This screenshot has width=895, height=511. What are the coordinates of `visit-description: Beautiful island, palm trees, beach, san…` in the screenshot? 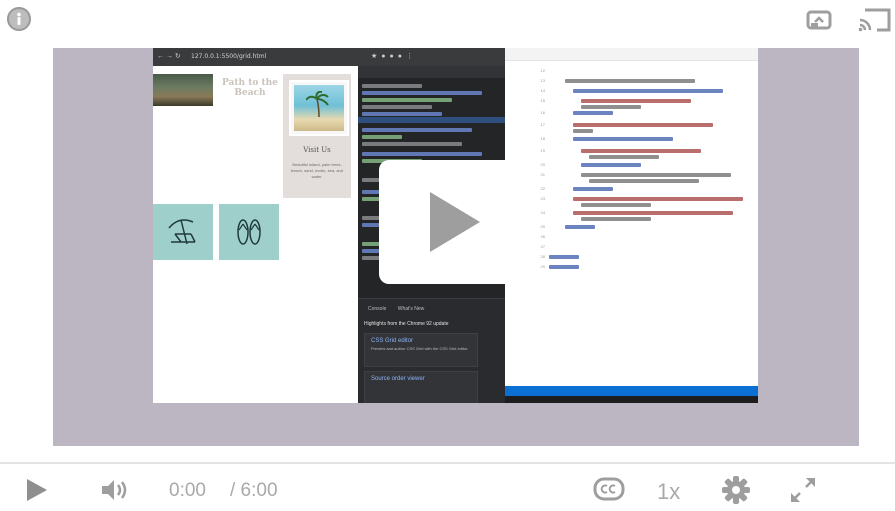 It's located at (317, 170).